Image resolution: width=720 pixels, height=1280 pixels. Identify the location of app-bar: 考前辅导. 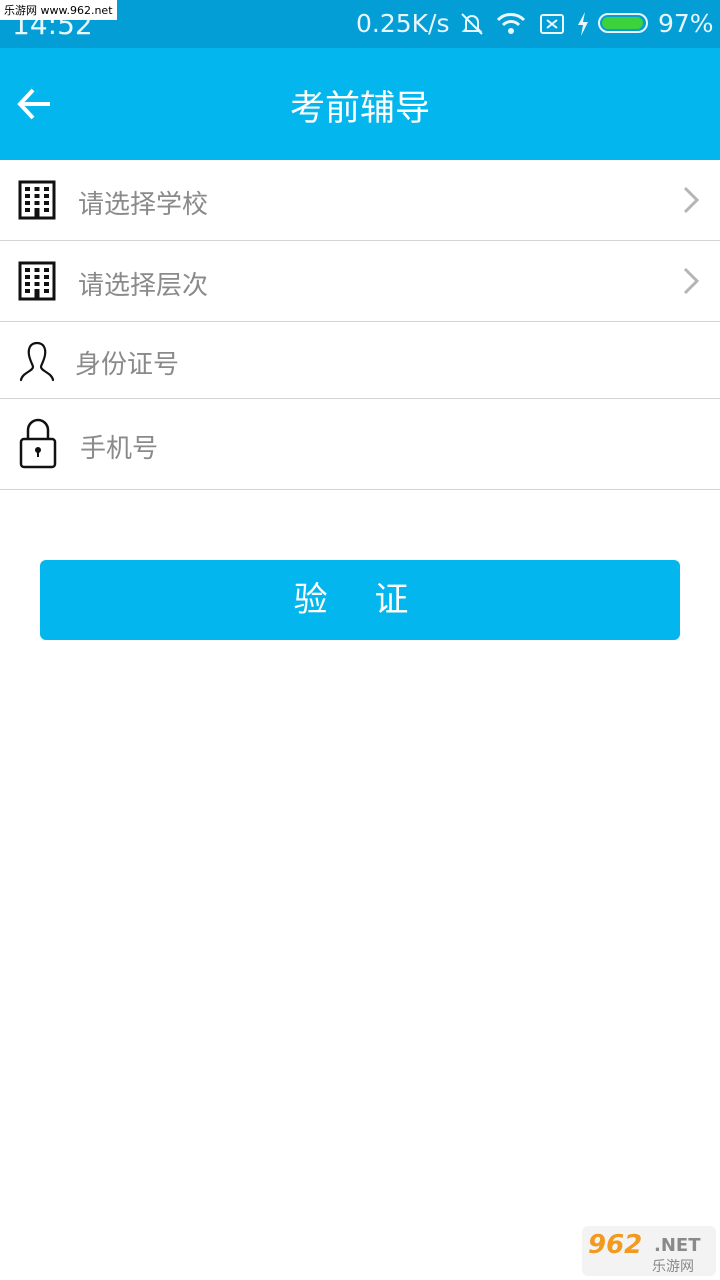
(360, 104).